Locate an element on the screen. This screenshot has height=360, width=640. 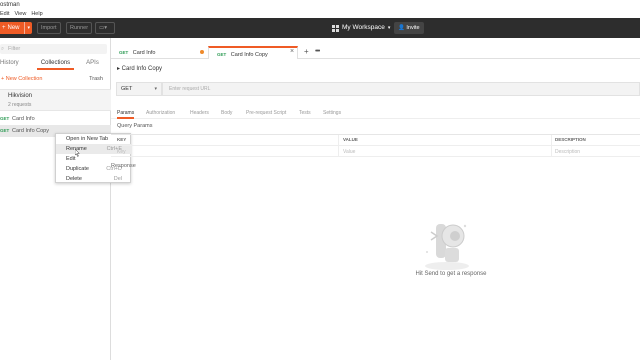
collection-count: 2 requests is located at coordinates (20, 105).